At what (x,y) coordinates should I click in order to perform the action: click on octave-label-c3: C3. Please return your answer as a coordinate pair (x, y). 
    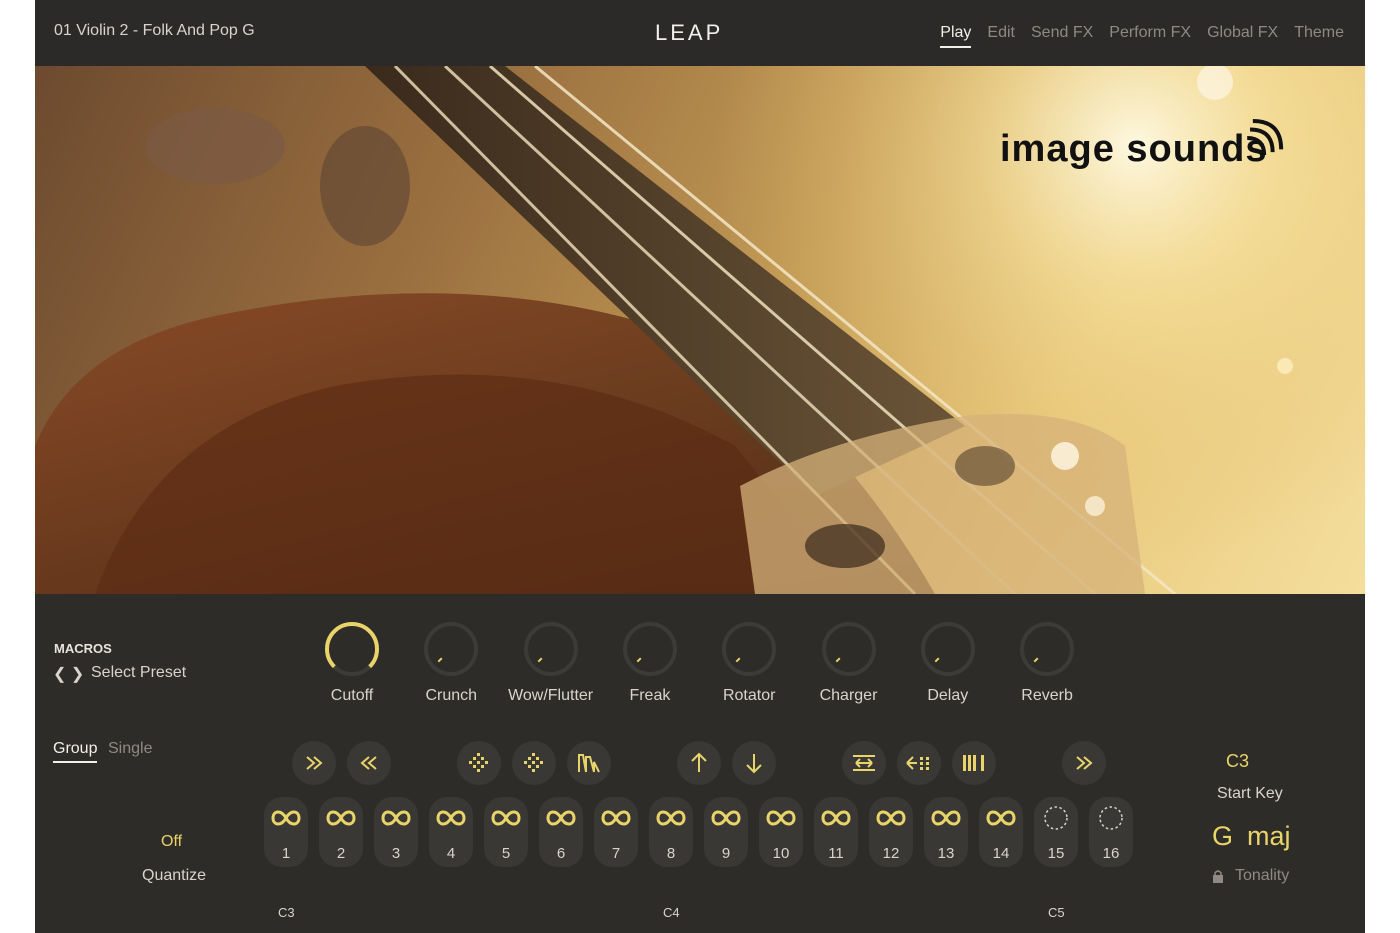
    Looking at the image, I should click on (286, 912).